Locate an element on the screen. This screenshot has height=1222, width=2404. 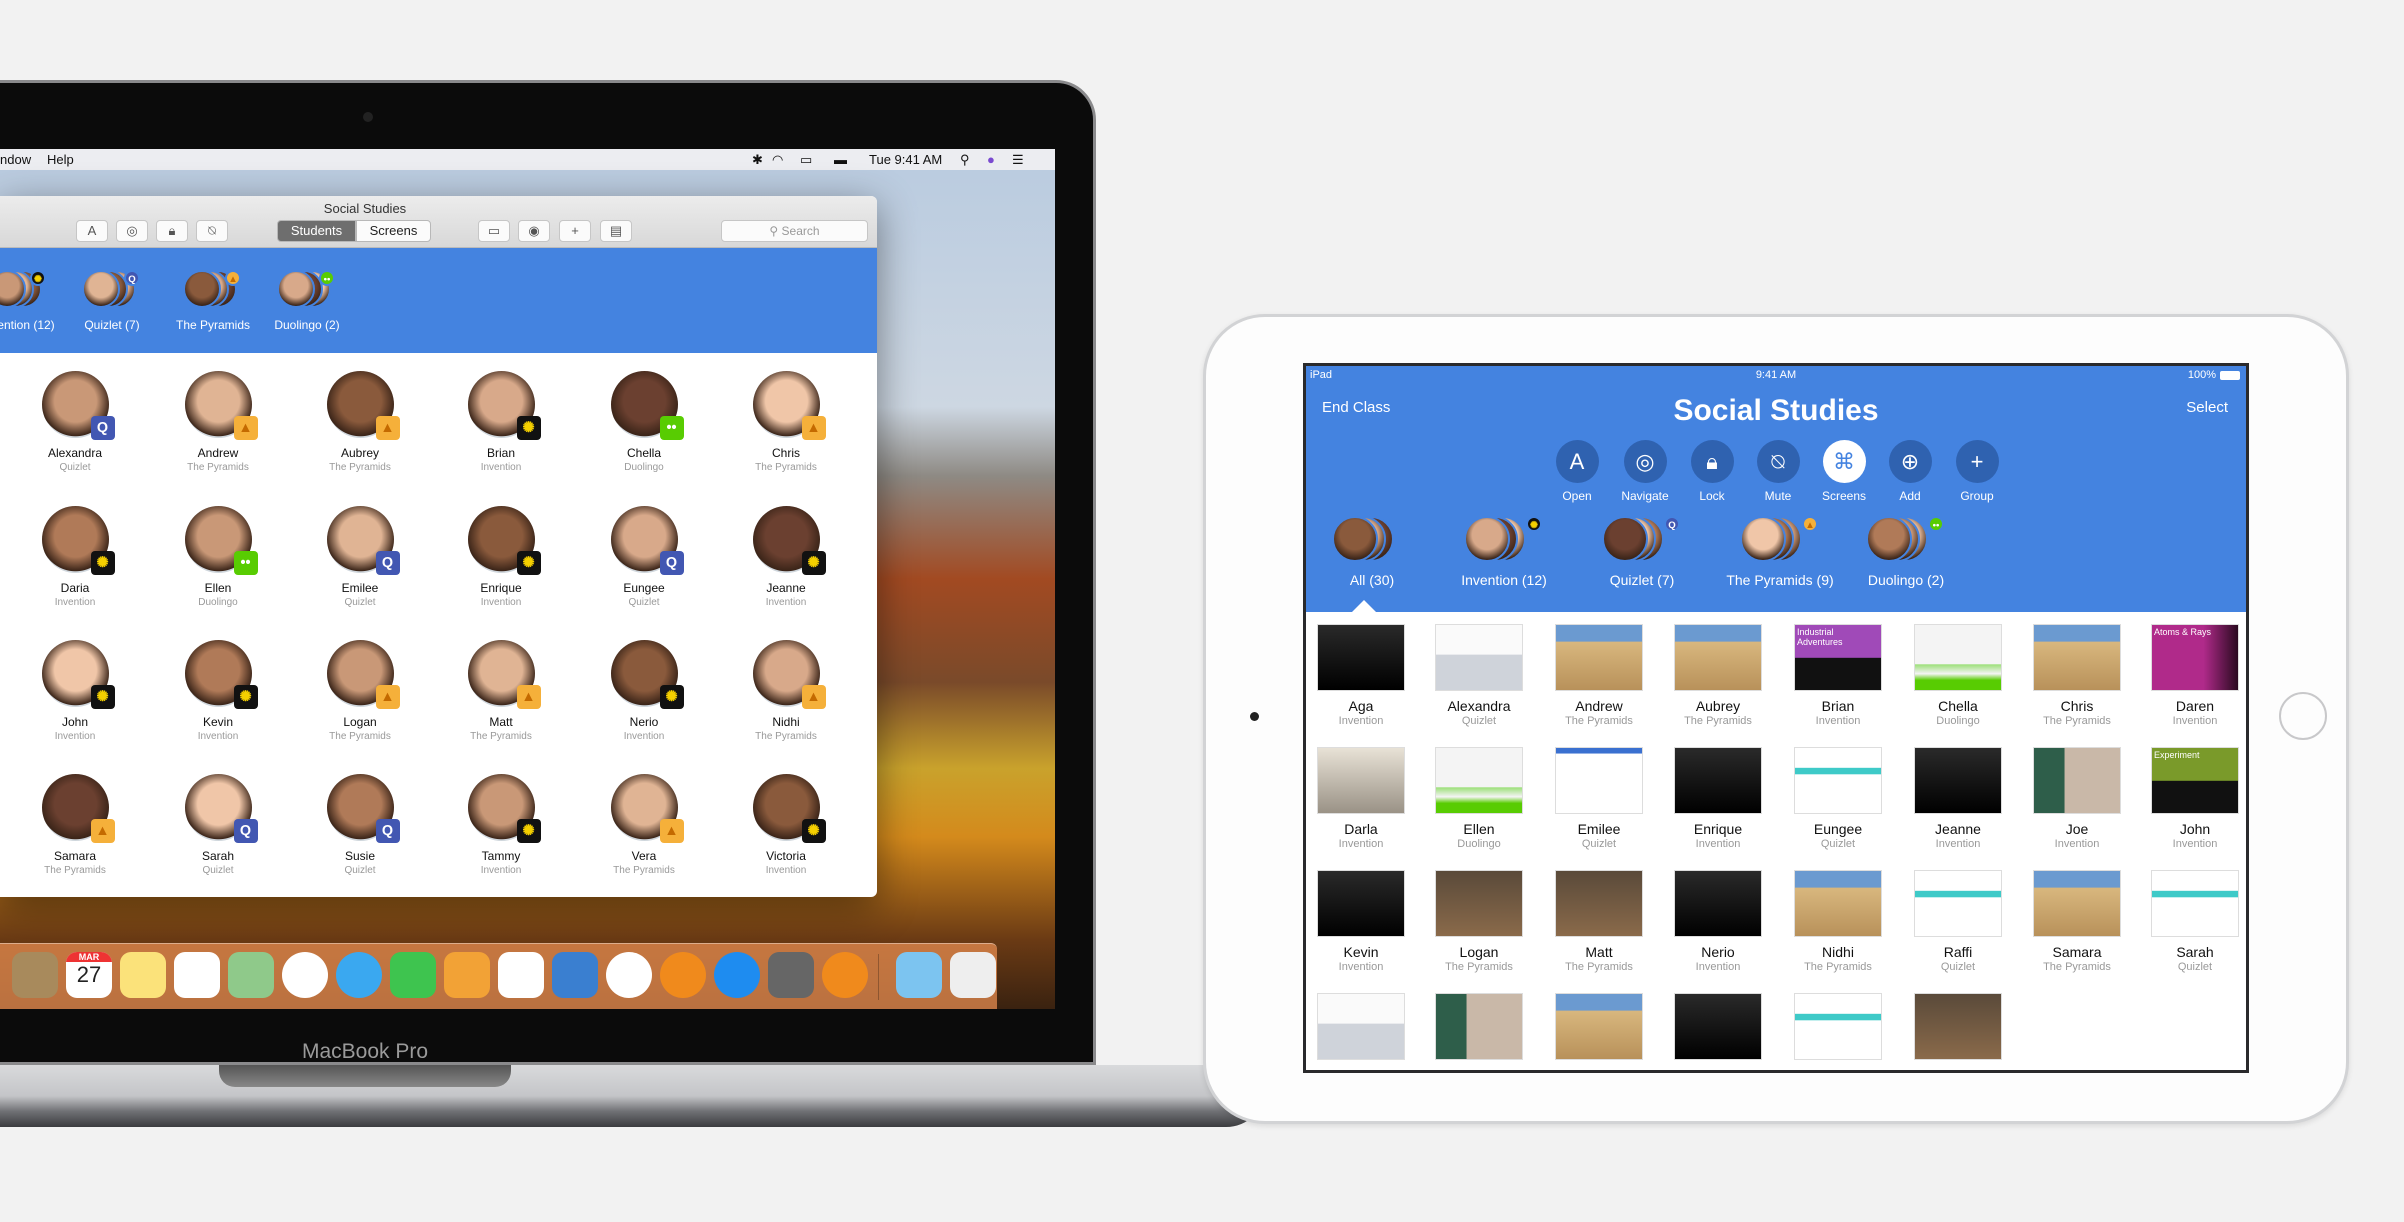
search-input: ⚲ Search is located at coordinates (794, 231).